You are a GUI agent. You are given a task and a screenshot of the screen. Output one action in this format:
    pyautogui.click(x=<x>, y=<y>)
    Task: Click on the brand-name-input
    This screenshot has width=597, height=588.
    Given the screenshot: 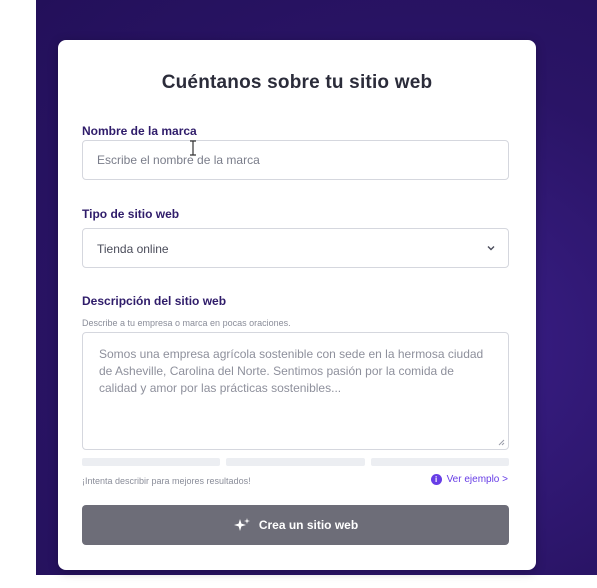 What is the action you would take?
    pyautogui.click(x=295, y=160)
    